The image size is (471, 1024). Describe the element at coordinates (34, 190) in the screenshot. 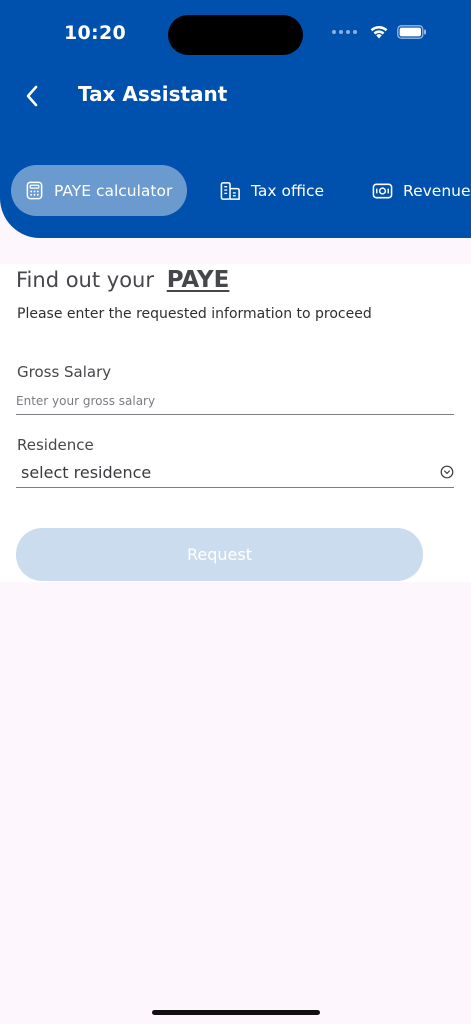

I see `calculator-icon` at that location.